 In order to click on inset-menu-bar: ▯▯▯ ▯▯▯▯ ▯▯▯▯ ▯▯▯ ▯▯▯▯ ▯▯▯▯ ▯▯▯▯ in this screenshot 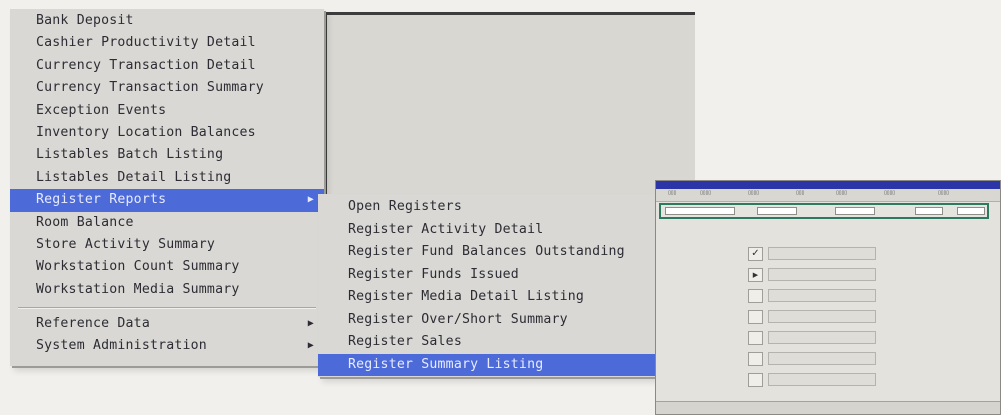, I will do `click(828, 195)`.